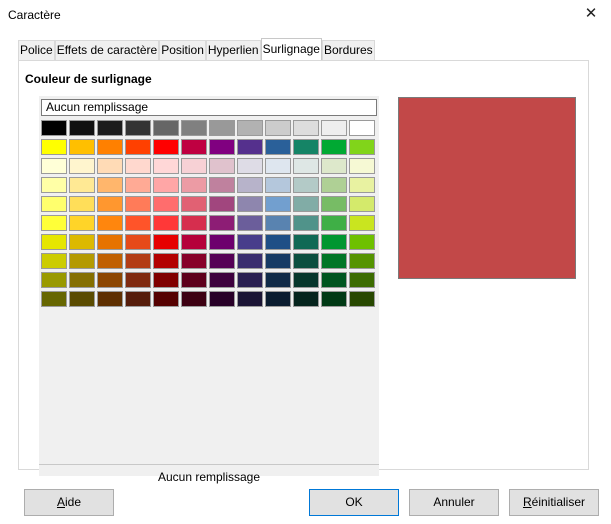 This screenshot has height=524, width=611. I want to click on tab-position: Position, so click(182, 50).